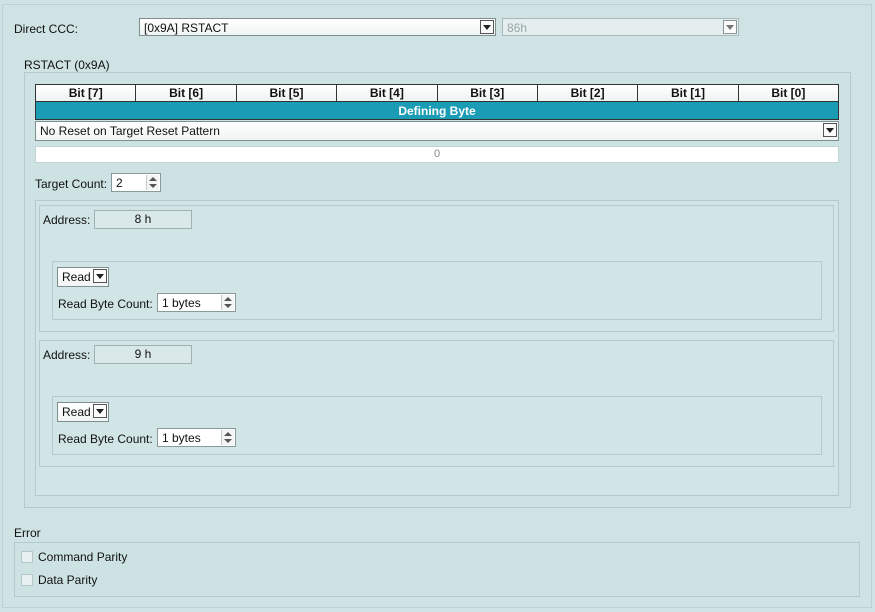 The height and width of the screenshot is (612, 875). What do you see at coordinates (46, 29) in the screenshot?
I see `direct-ccc-label: Direct CCC:` at bounding box center [46, 29].